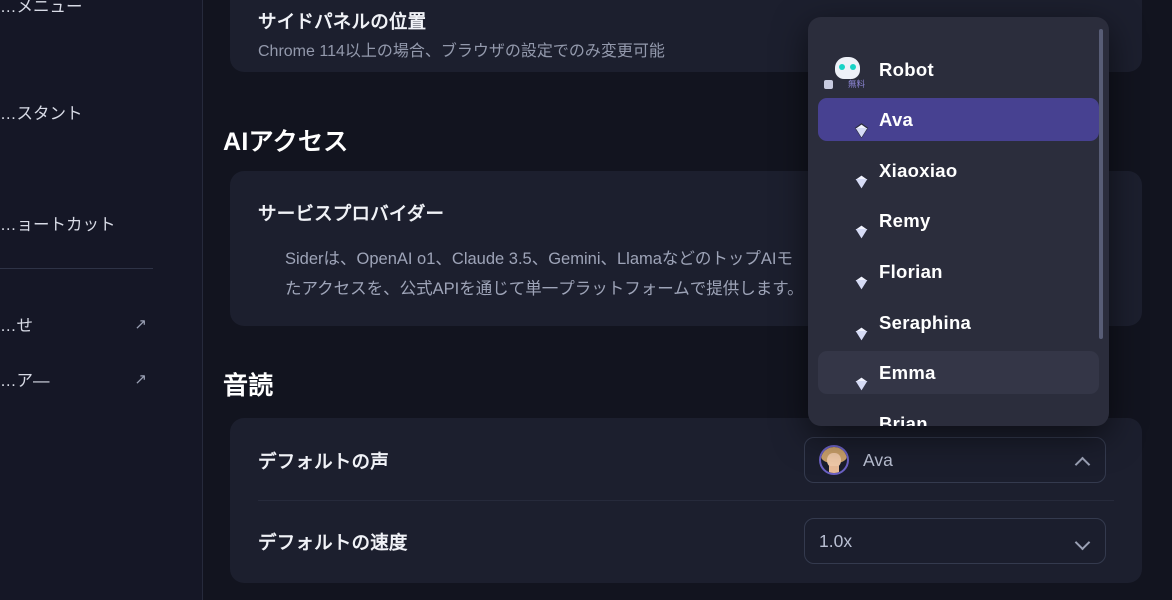  I want to click on free-badge-label: 無料, so click(857, 84).